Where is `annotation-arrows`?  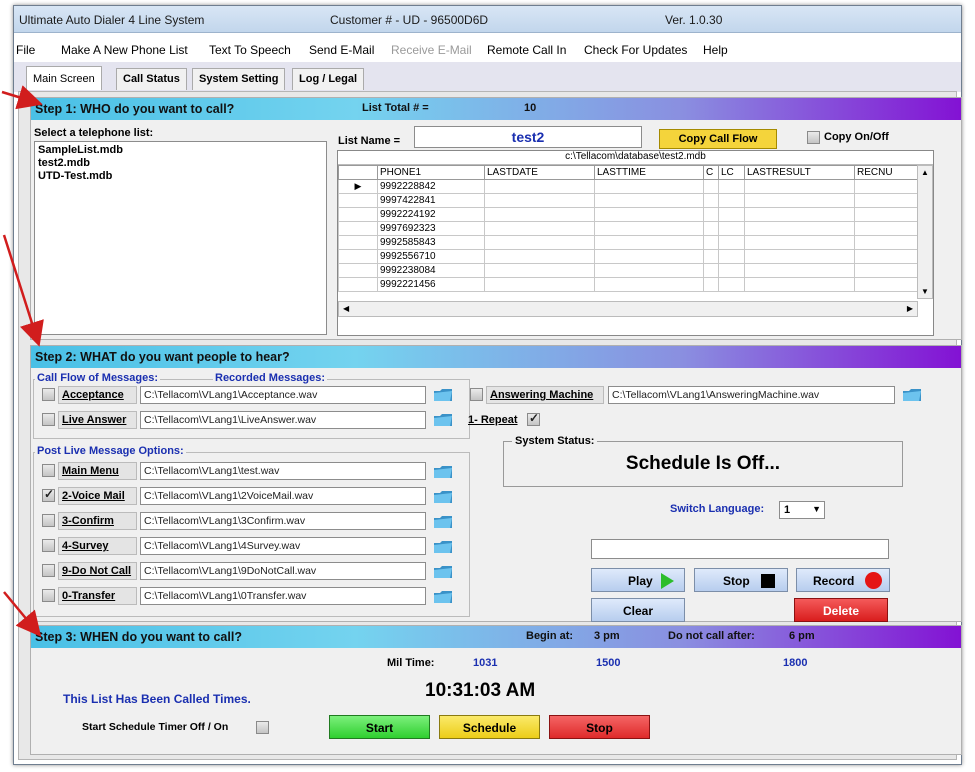 annotation-arrows is located at coordinates (22, 361).